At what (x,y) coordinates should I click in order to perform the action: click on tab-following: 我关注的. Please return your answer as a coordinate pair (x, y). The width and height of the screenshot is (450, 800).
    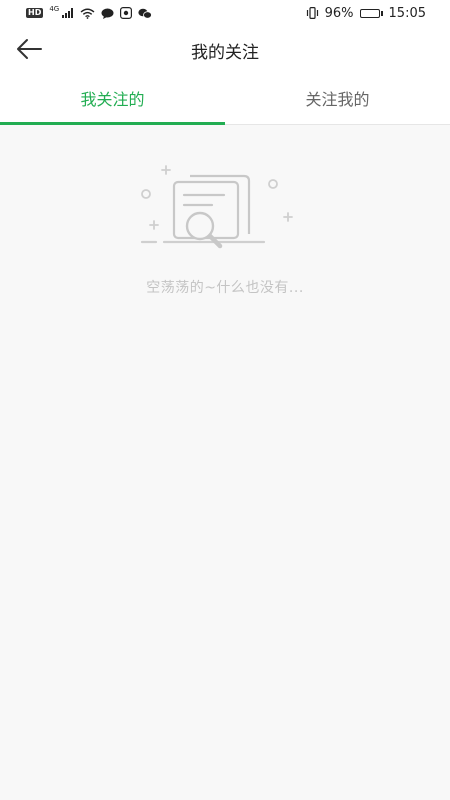
    Looking at the image, I should click on (112, 98).